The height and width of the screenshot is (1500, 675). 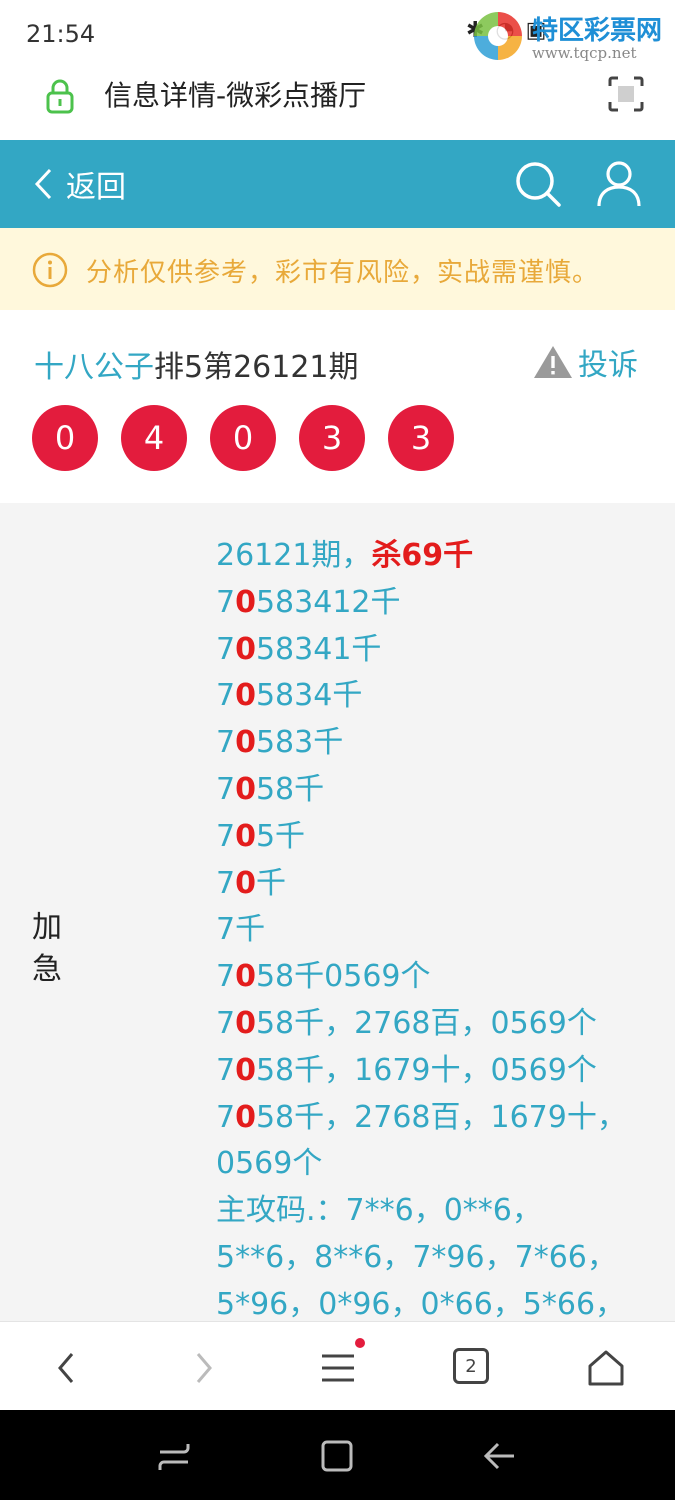 What do you see at coordinates (202, 1368) in the screenshot?
I see `browser-forward-icon` at bounding box center [202, 1368].